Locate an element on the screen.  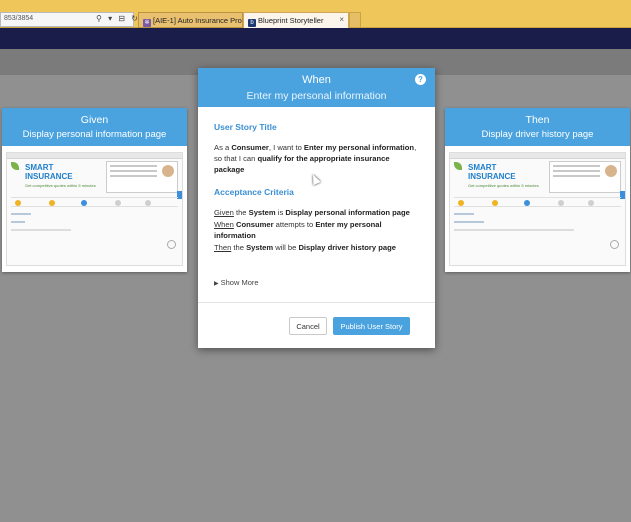
app-header is located at coordinates (315, 38).